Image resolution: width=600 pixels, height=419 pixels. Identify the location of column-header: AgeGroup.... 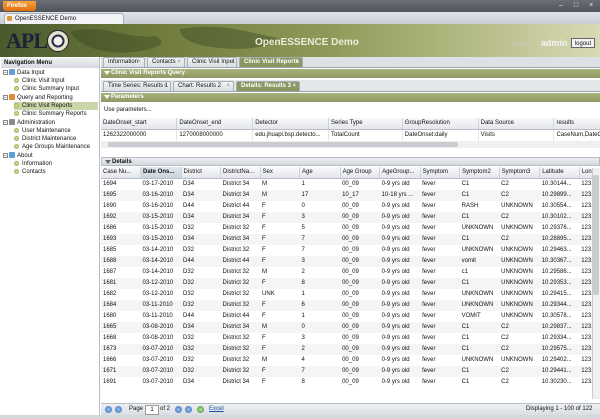
(400, 173).